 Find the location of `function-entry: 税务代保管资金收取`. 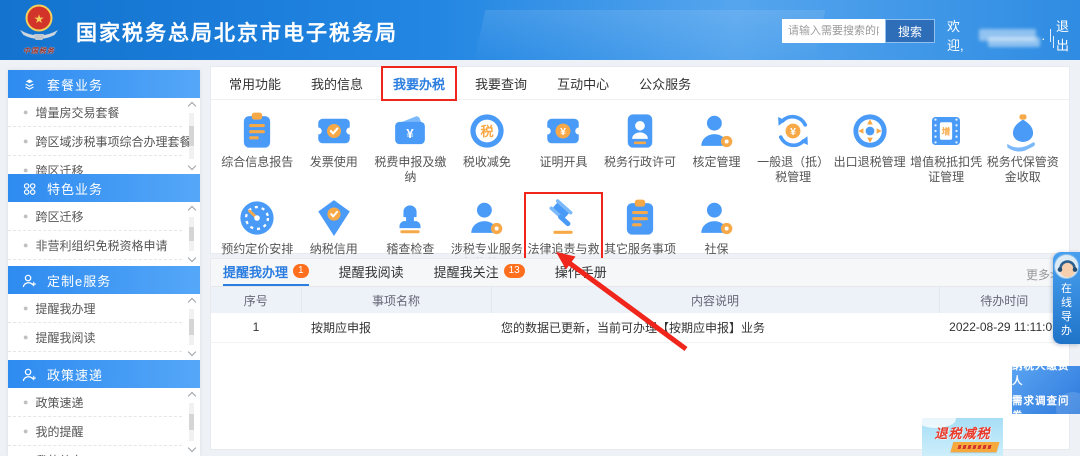

function-entry: 税务代保管资金收取 is located at coordinates (1022, 146).